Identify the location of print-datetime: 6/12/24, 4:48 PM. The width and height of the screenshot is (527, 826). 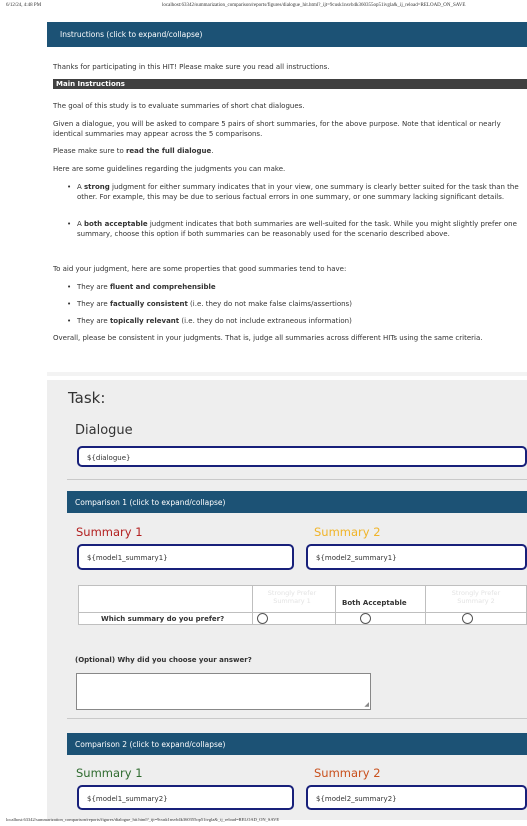
(24, 5).